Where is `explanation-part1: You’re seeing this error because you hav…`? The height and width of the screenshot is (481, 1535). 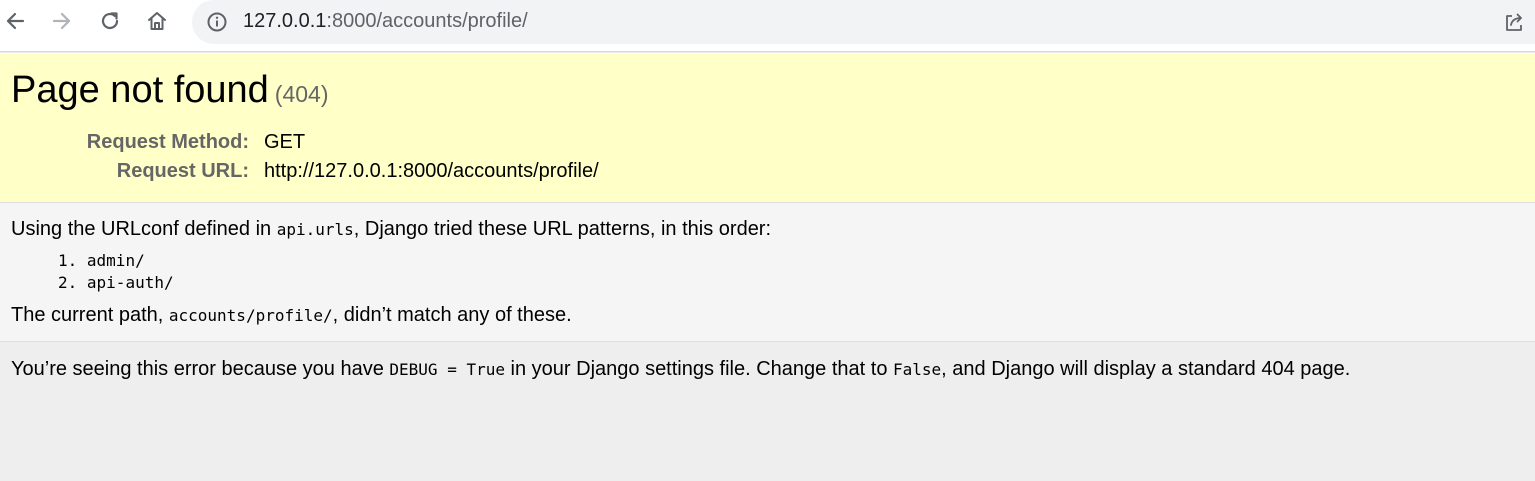
explanation-part1: You’re seeing this error because you hav… is located at coordinates (200, 369).